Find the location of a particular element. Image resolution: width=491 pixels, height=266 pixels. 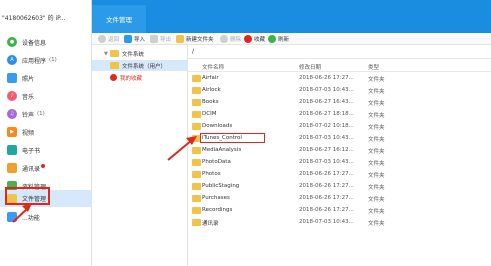

arrow-to-file-management is located at coordinates (22, 213).